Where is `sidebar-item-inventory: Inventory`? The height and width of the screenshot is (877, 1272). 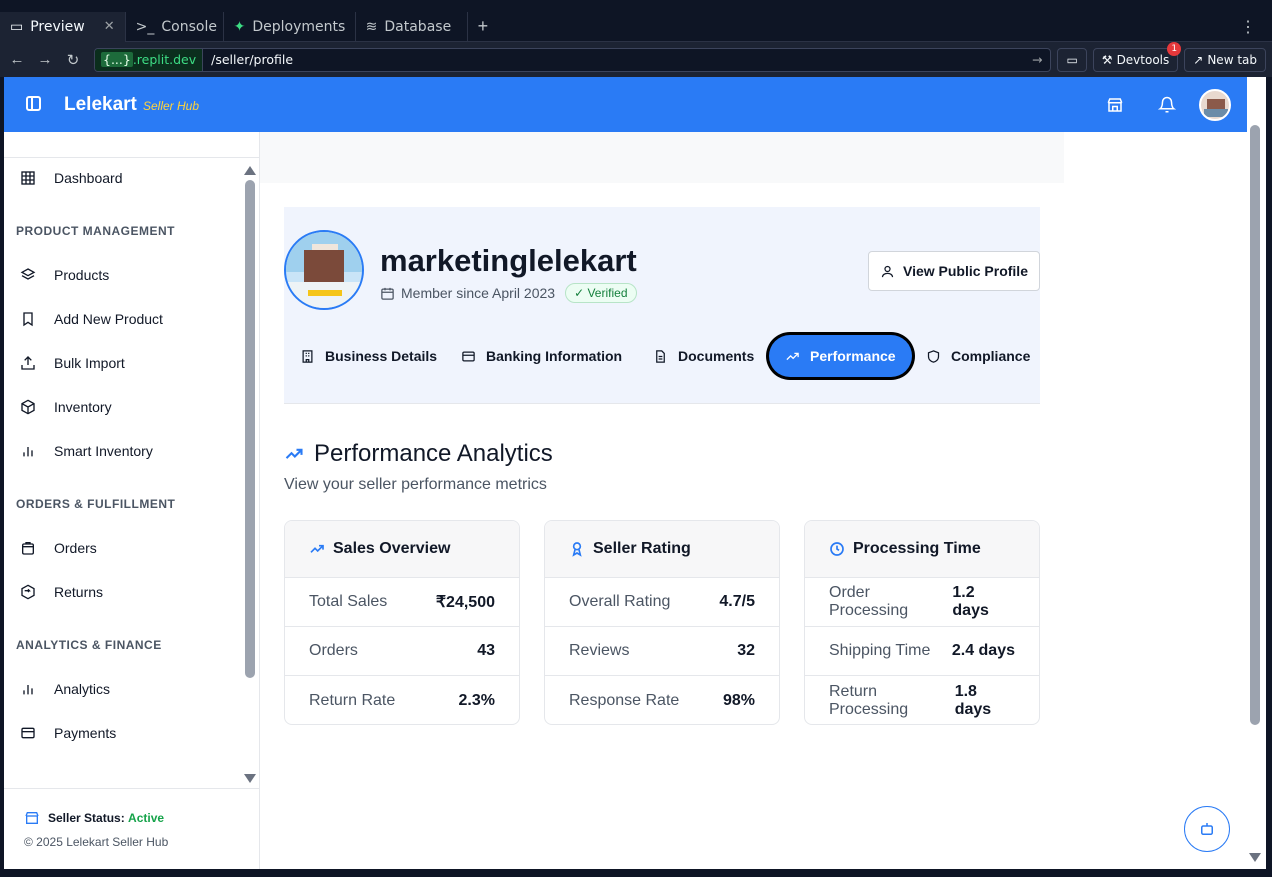 sidebar-item-inventory: Inventory is located at coordinates (66, 407).